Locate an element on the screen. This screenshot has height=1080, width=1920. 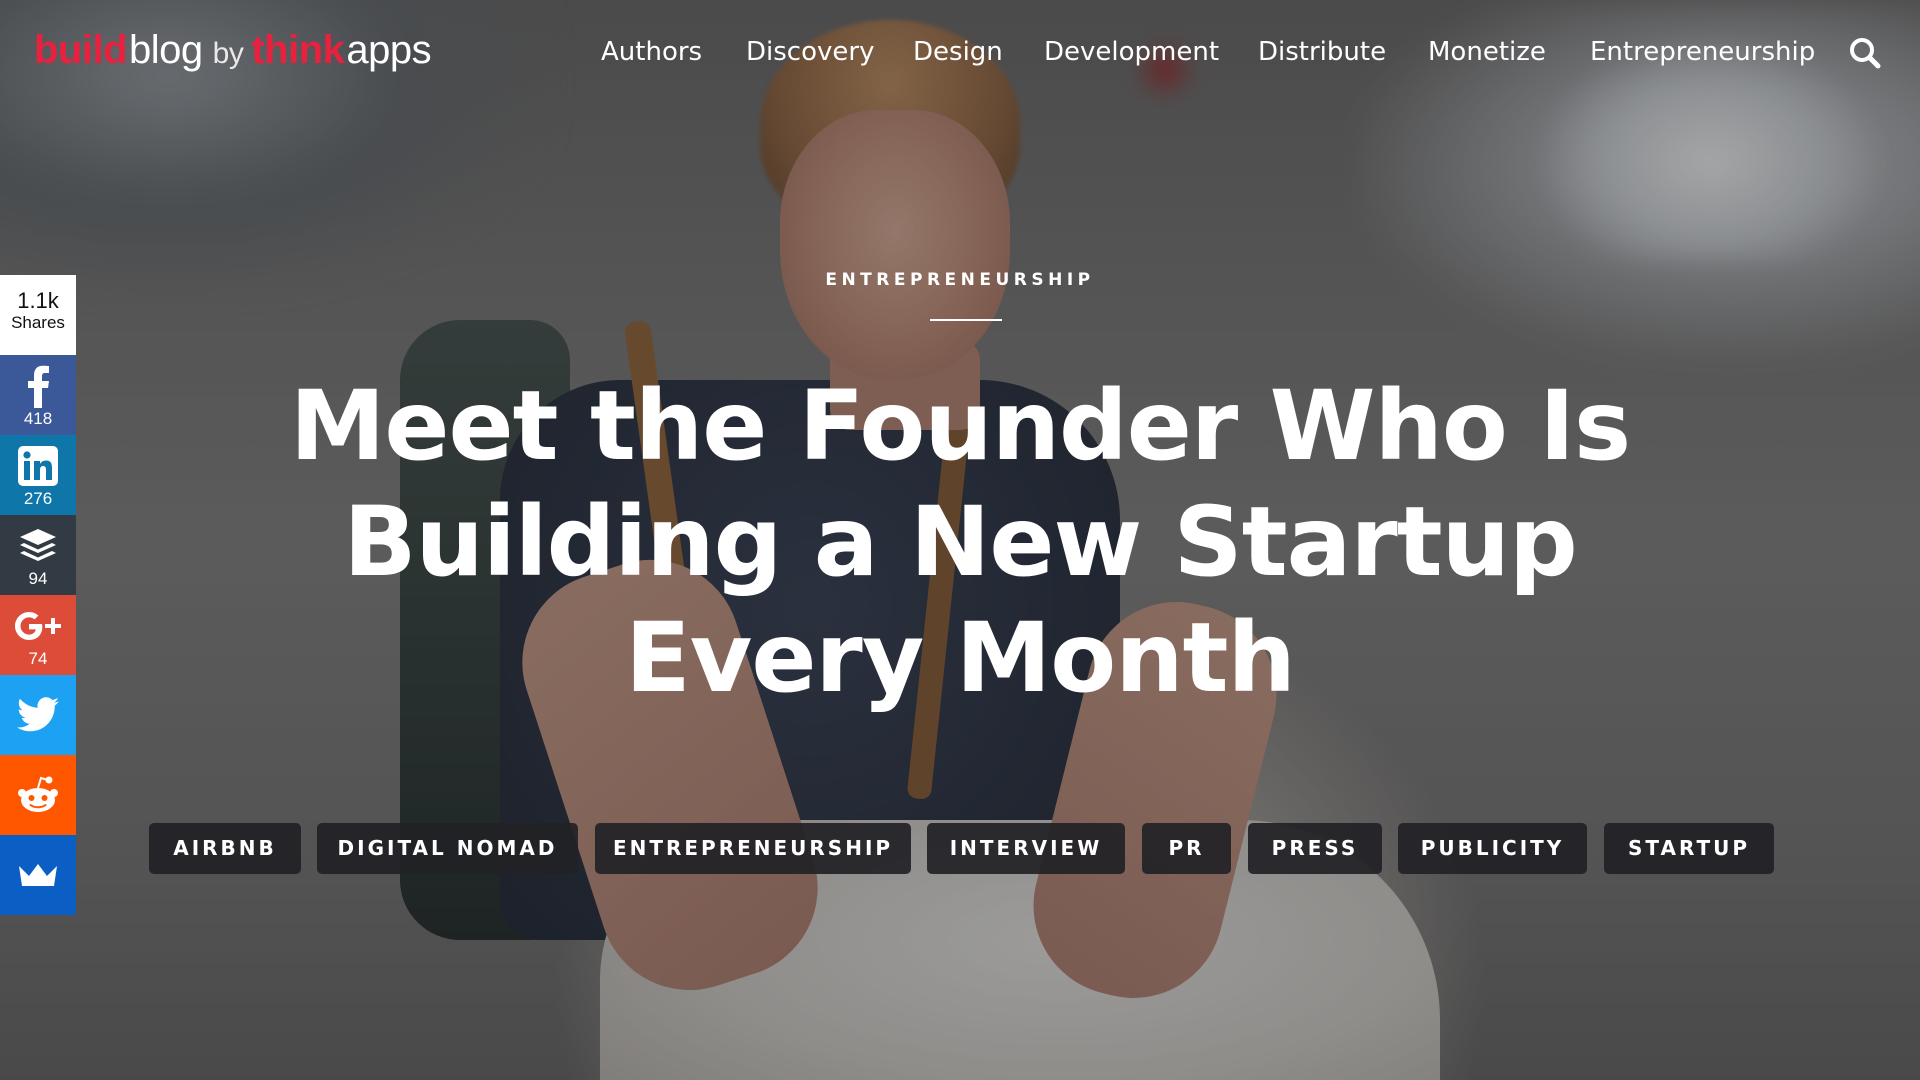
logo-build: build is located at coordinates (81, 50).